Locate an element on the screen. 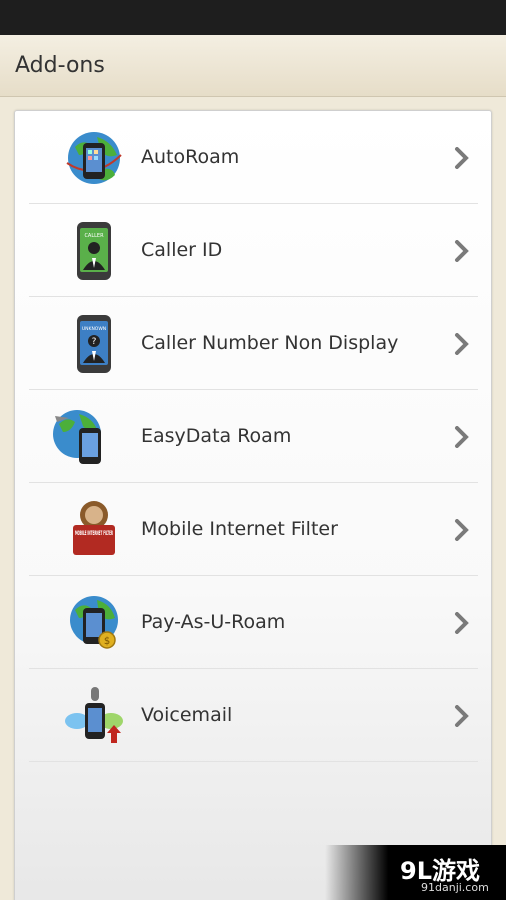 This screenshot has width=506, height=900. internet-filter-badge-icon: MOBILE INTERNET FILTER is located at coordinates (94, 530).